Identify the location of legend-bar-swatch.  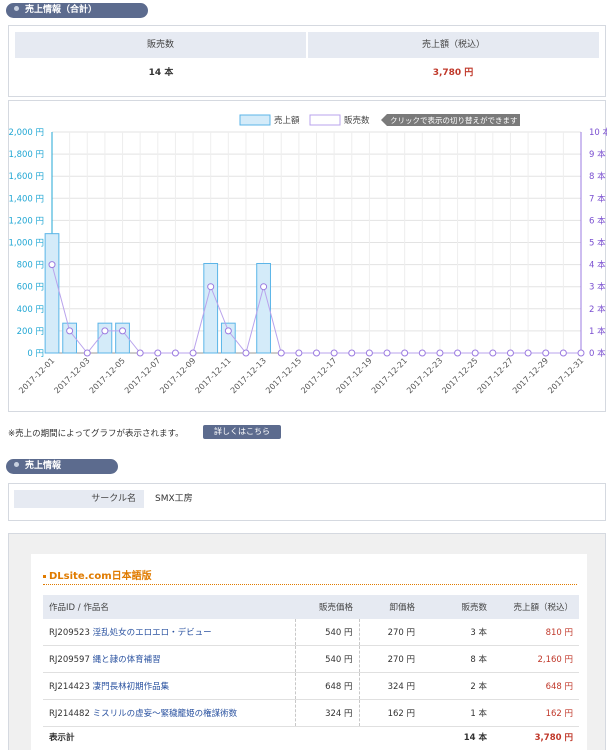
(255, 120).